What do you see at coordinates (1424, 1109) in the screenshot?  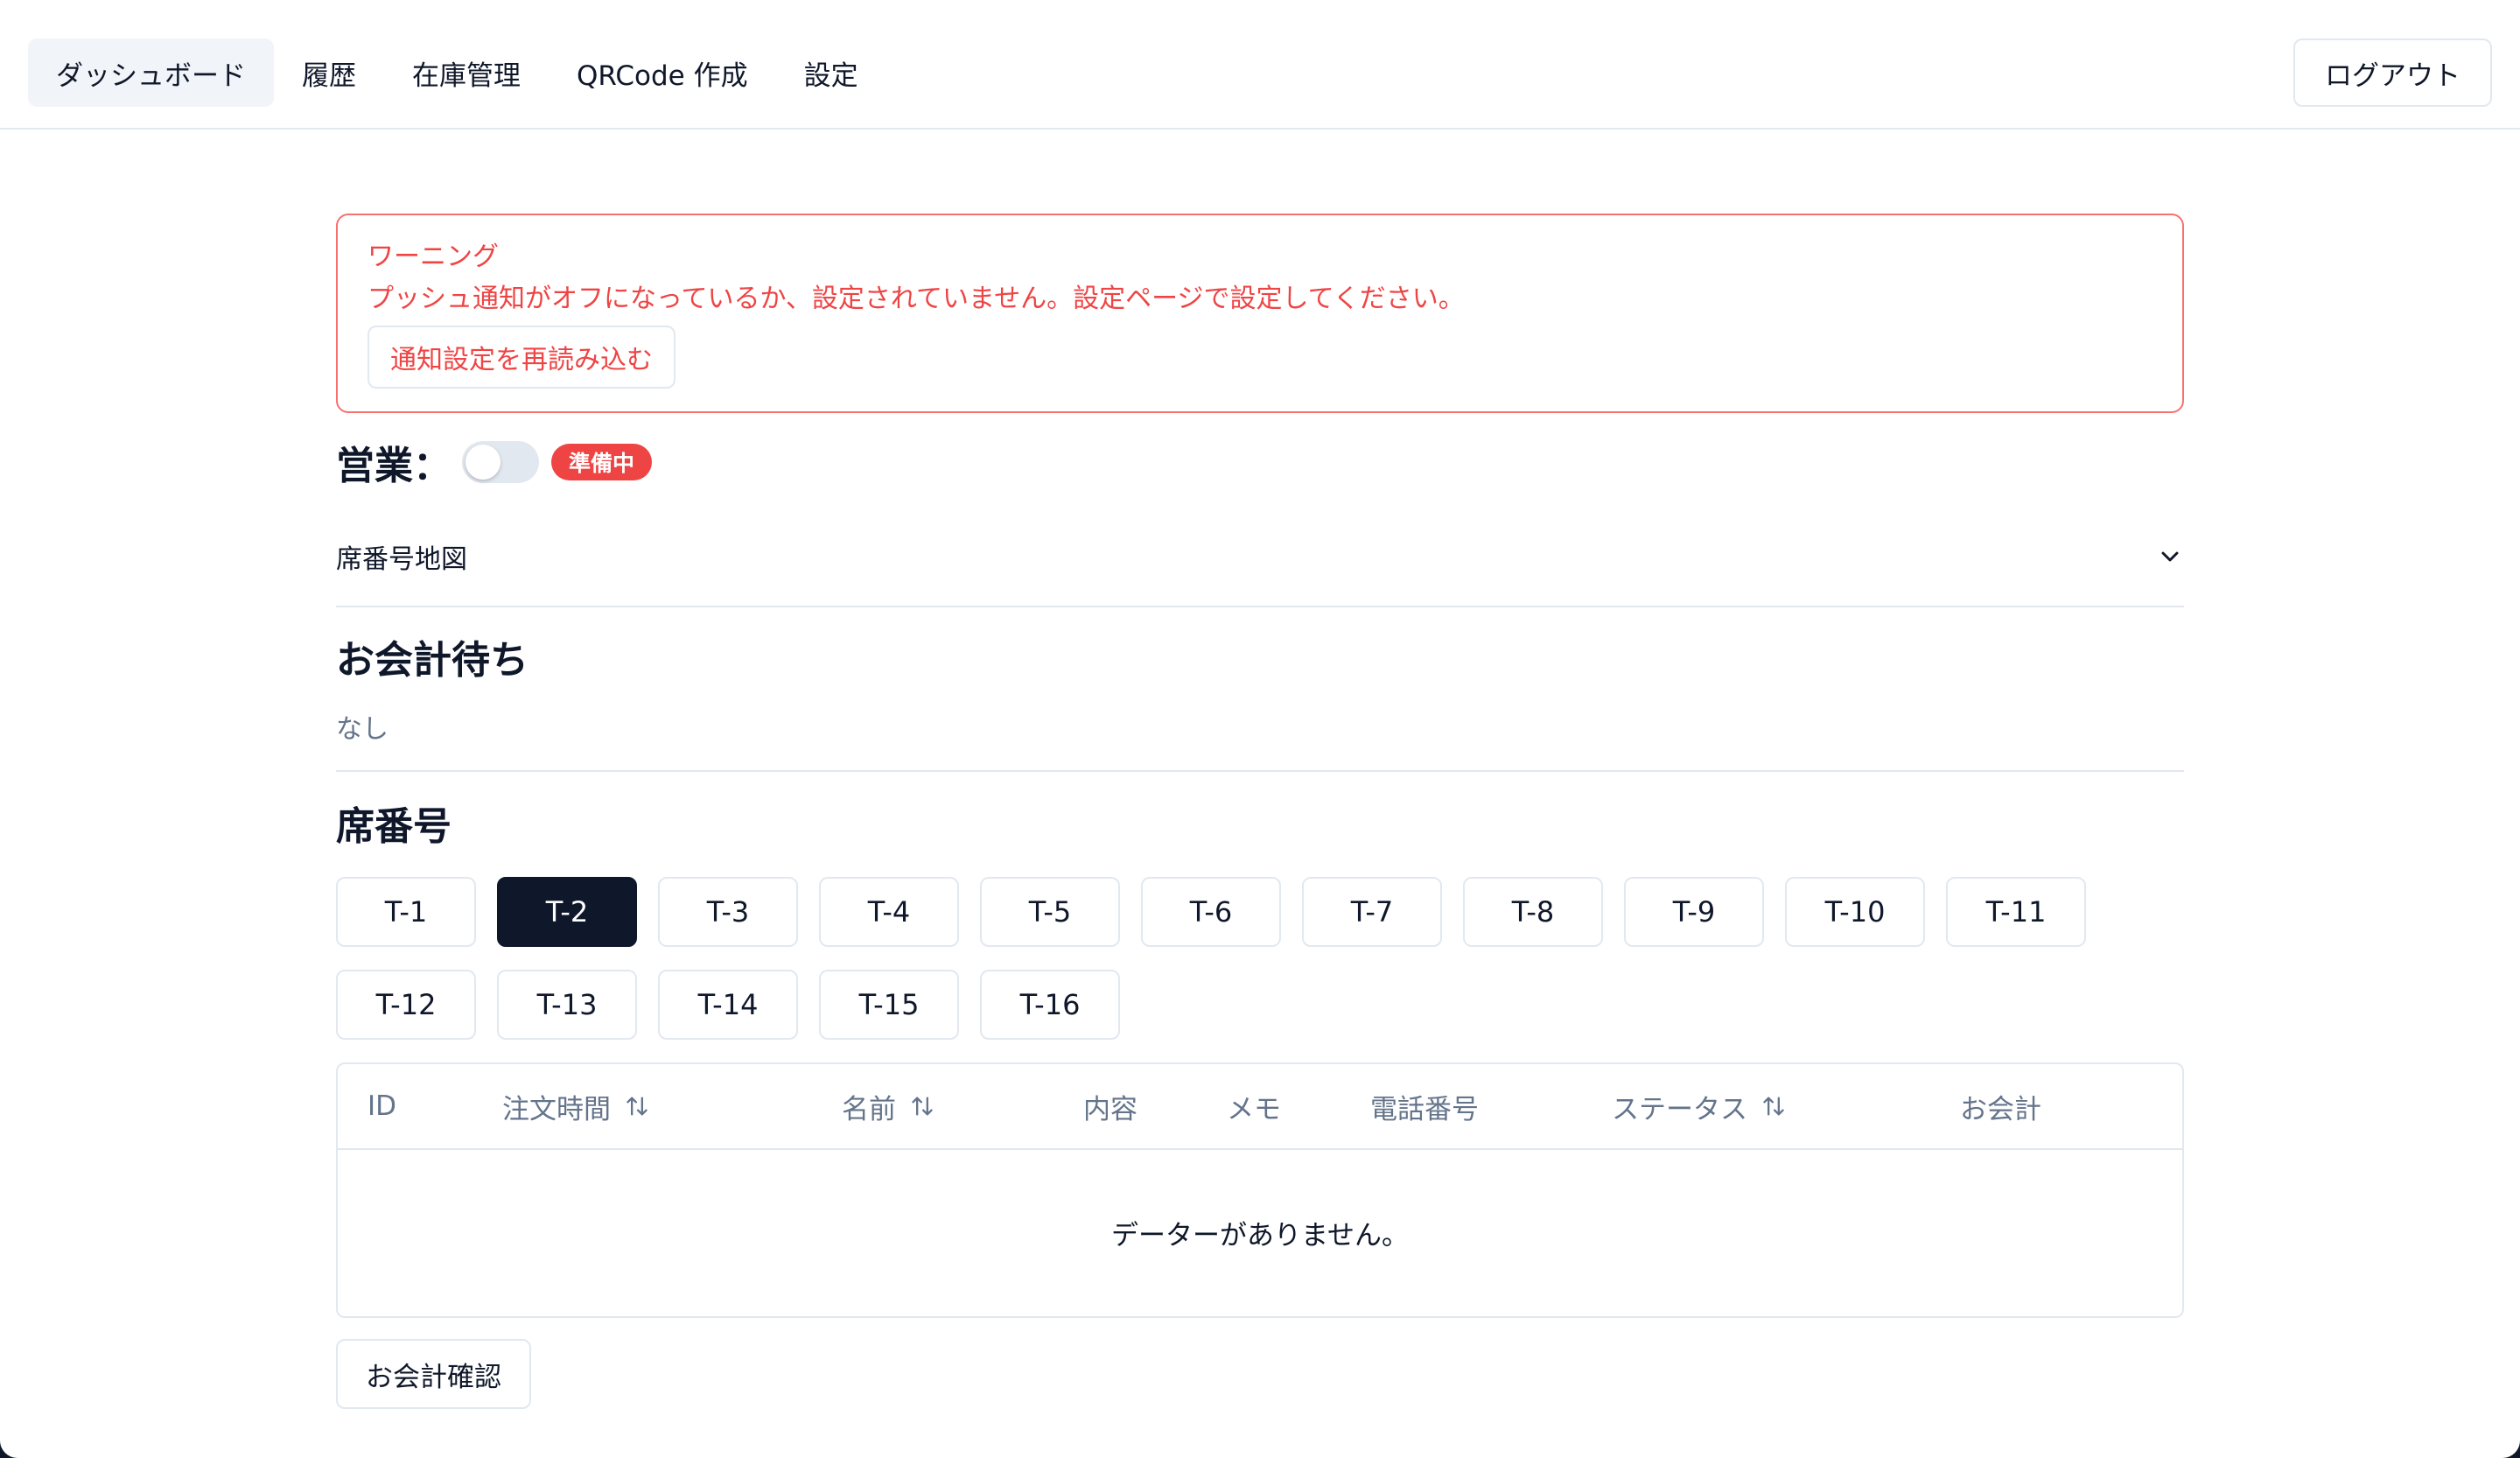 I see `col-phone: 電話番号` at bounding box center [1424, 1109].